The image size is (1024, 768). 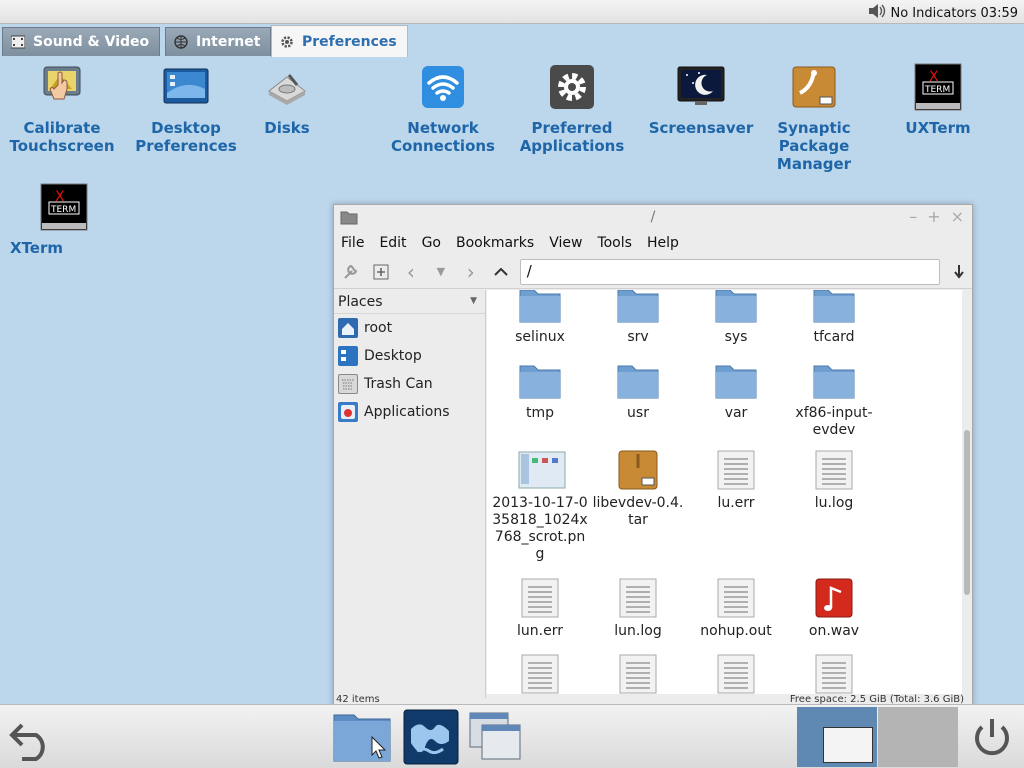 I want to click on indicator-text: No Indicators, so click(x=934, y=13).